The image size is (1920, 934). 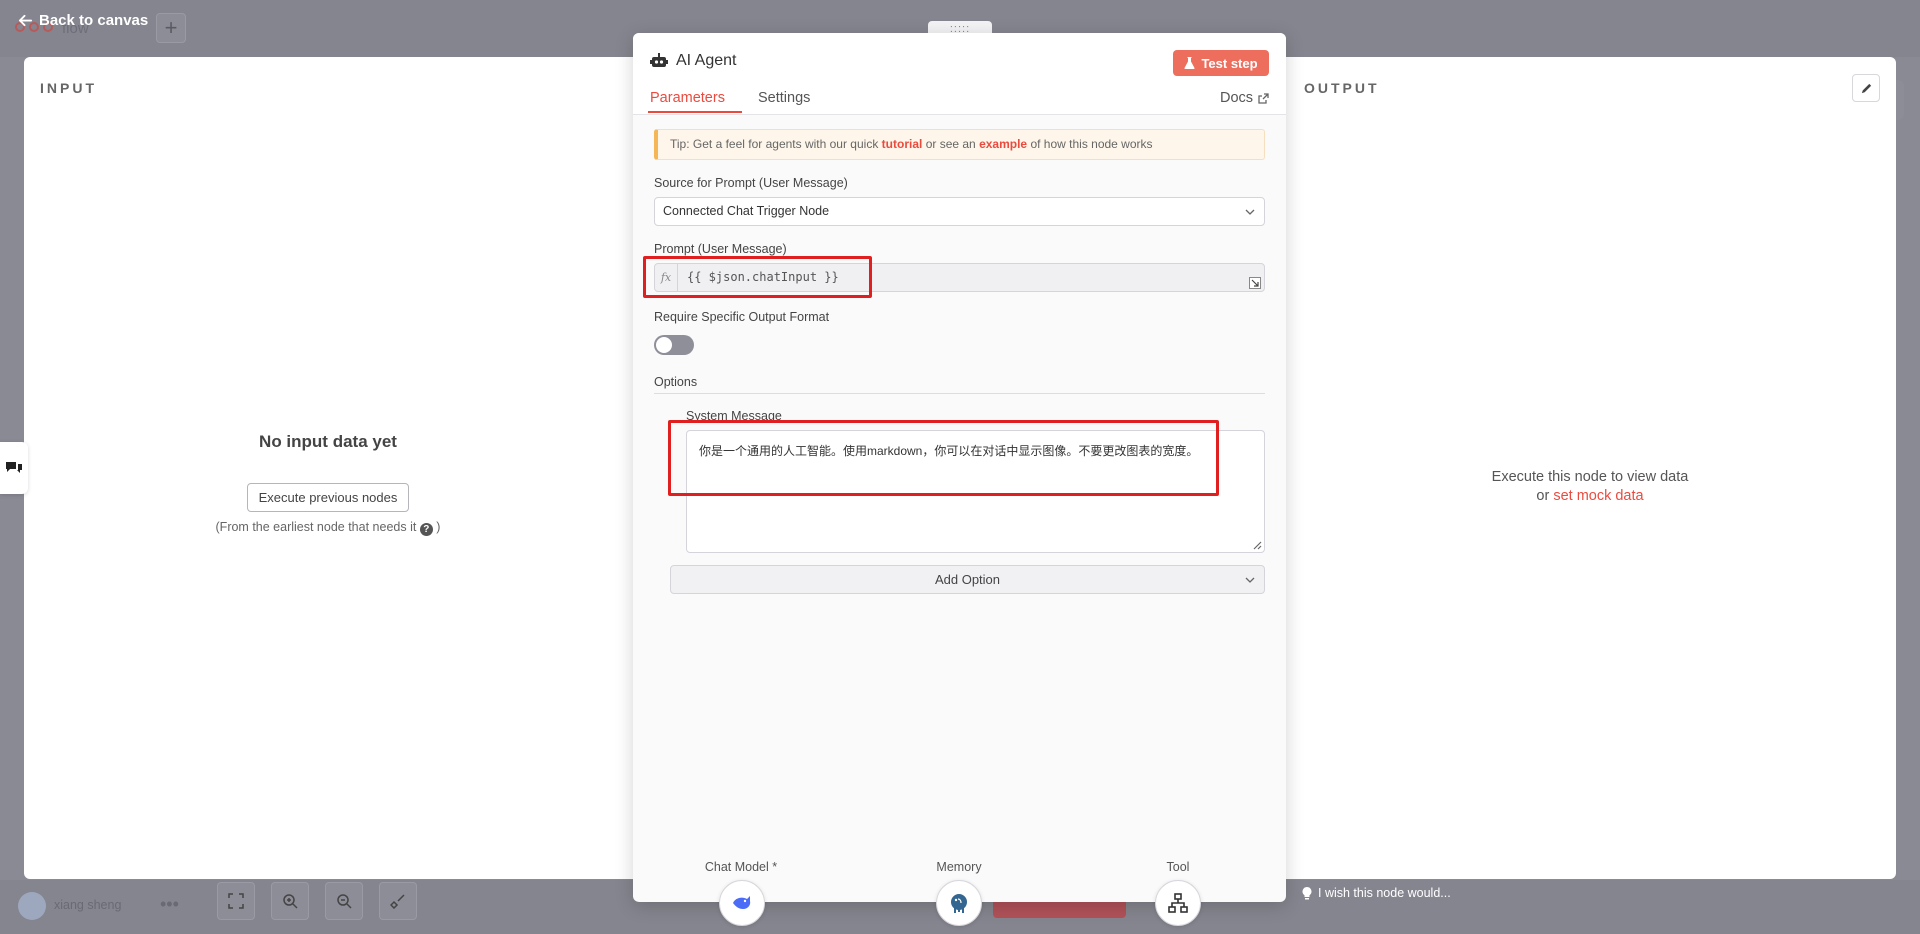 I want to click on example-link: example, so click(x=1003, y=144).